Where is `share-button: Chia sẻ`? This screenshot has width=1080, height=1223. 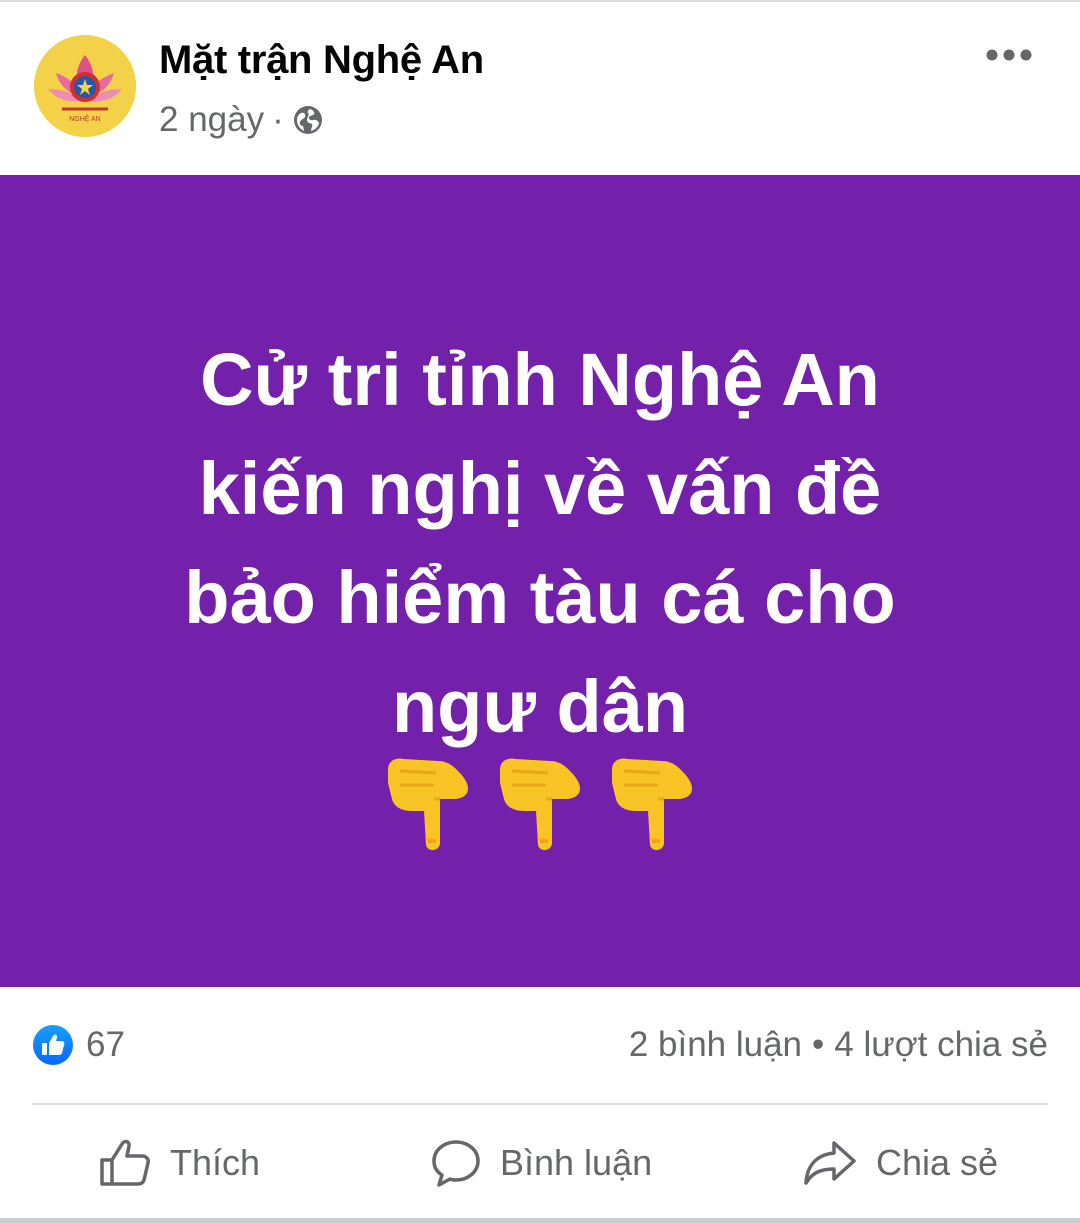 share-button: Chia sẻ is located at coordinates (900, 1163).